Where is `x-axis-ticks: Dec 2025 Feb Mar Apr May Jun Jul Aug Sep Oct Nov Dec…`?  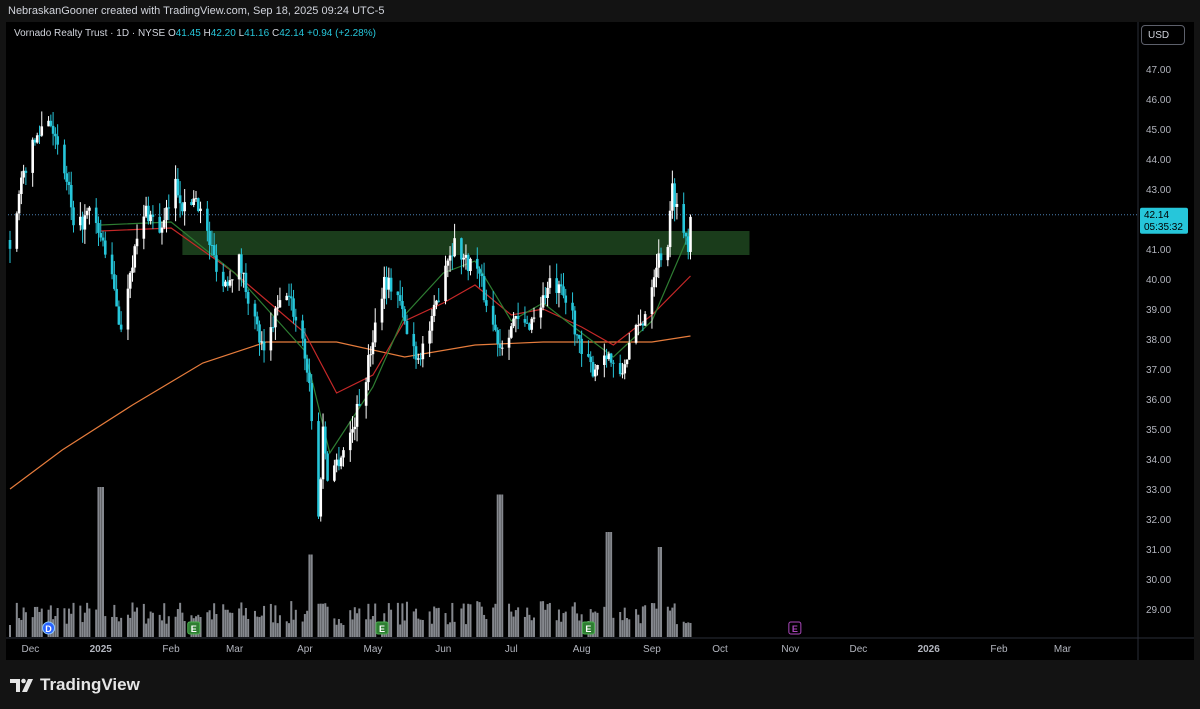 x-axis-ticks: Dec 2025 Feb Mar Apr May Jun Jul Aug Sep Oct Nov Dec… is located at coordinates (547, 649).